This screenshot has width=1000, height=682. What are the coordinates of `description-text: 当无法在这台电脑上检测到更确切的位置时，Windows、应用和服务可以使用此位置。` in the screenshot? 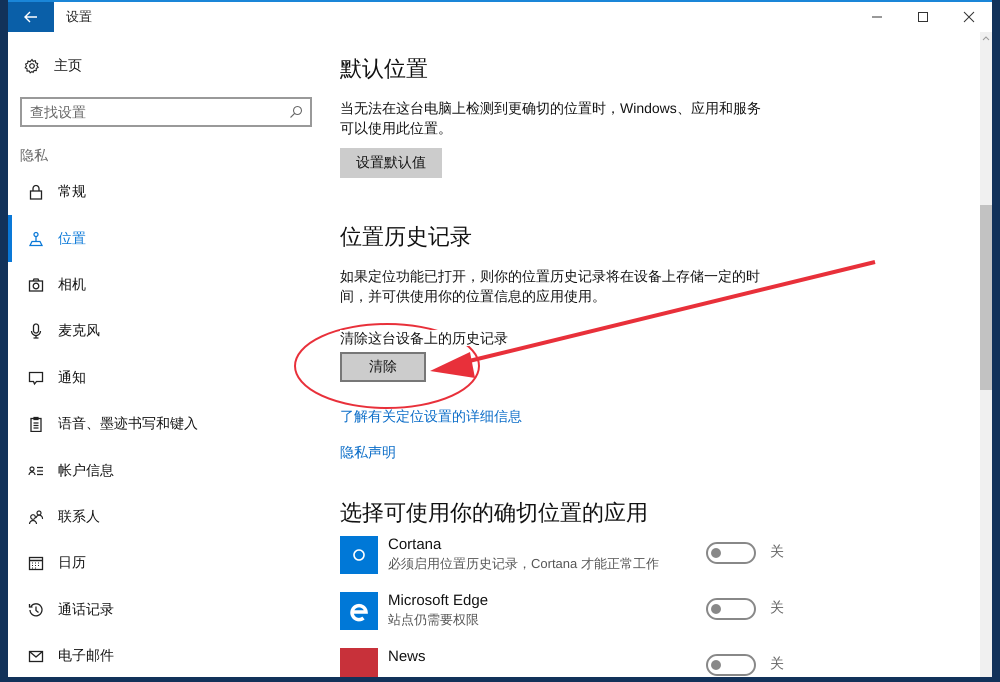 It's located at (551, 118).